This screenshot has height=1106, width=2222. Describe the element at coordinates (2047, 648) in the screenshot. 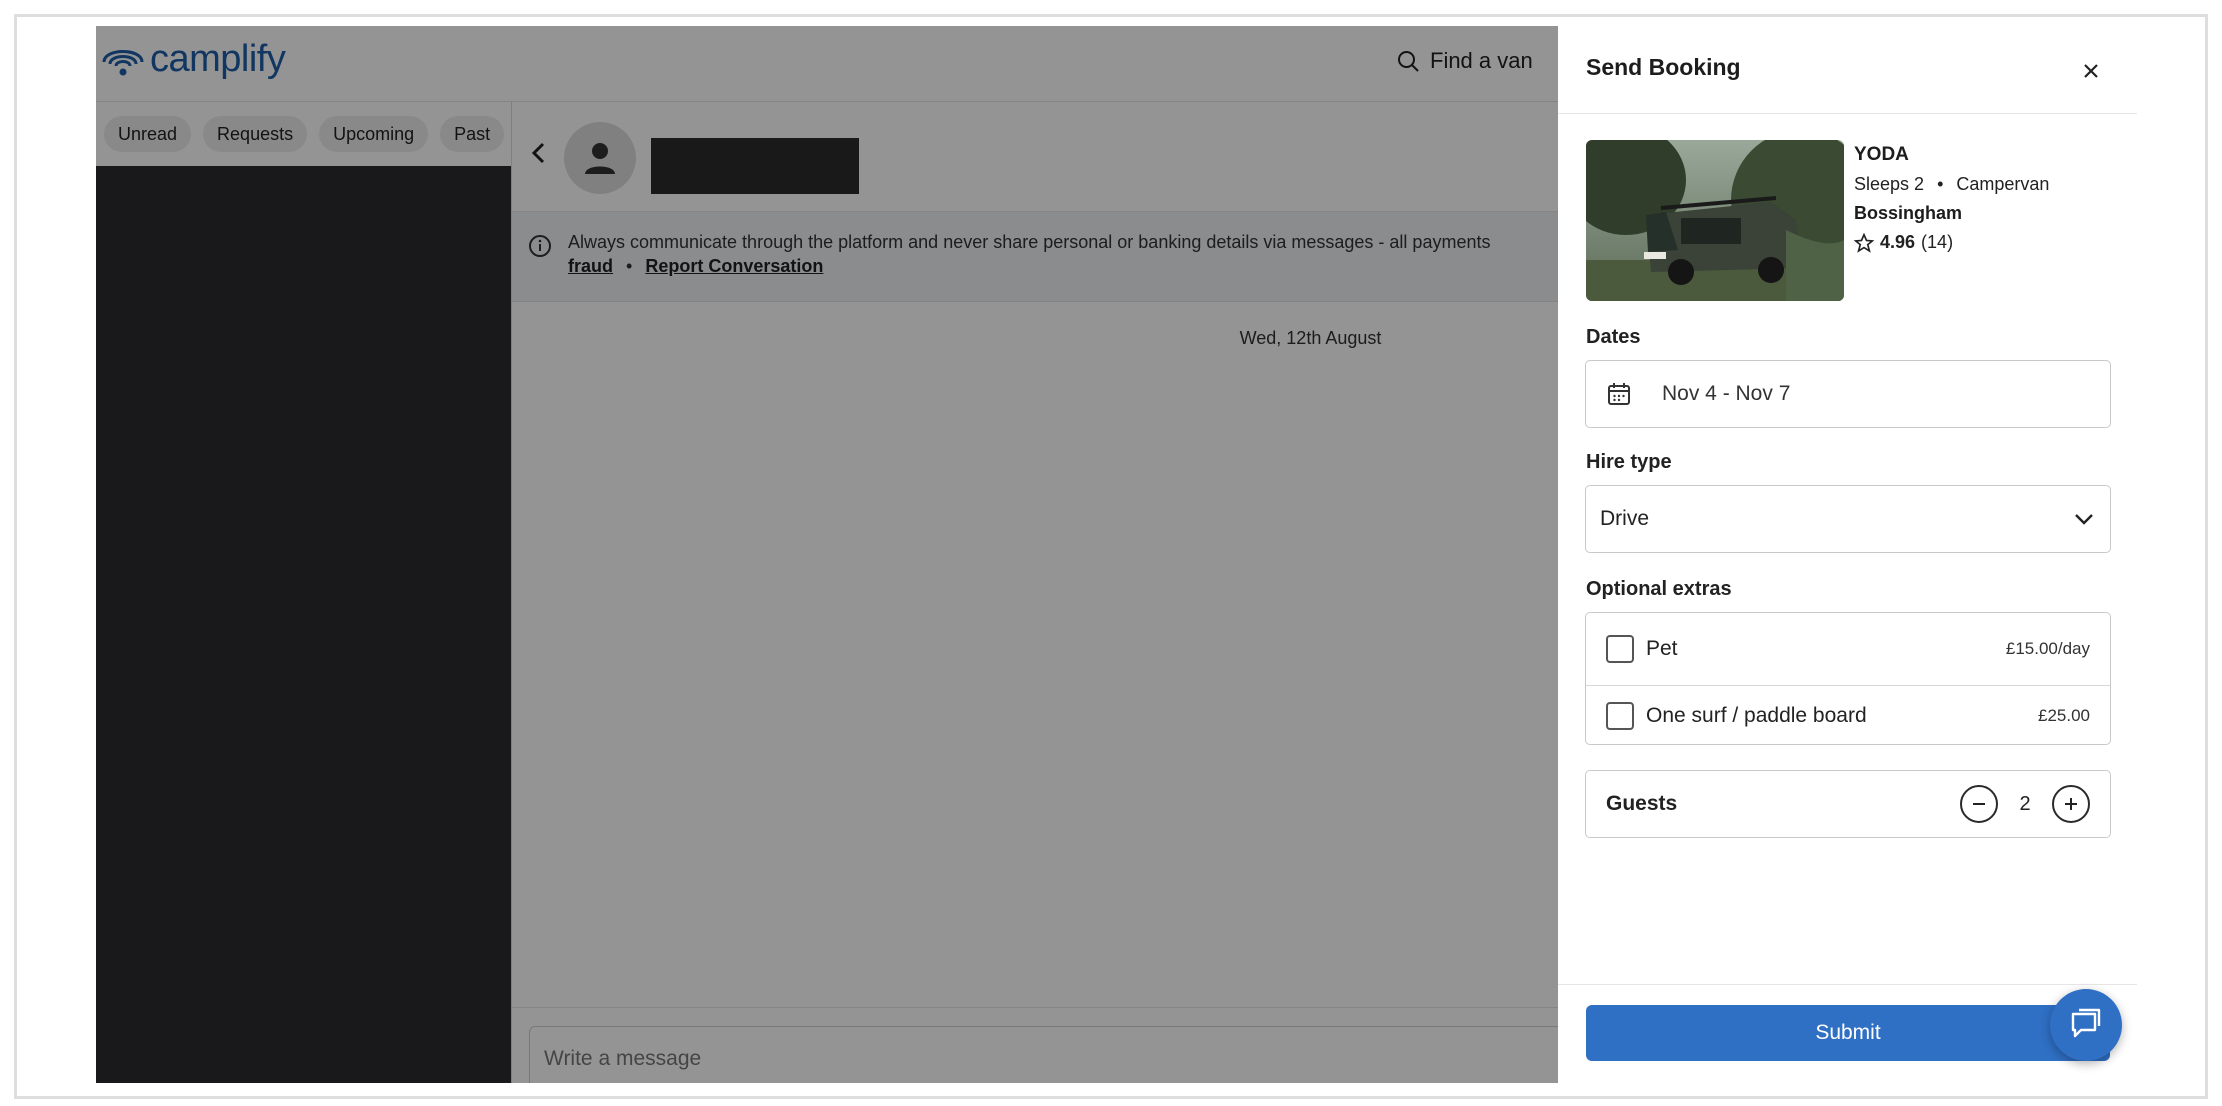

I see `extra-price: £15.00/day` at that location.